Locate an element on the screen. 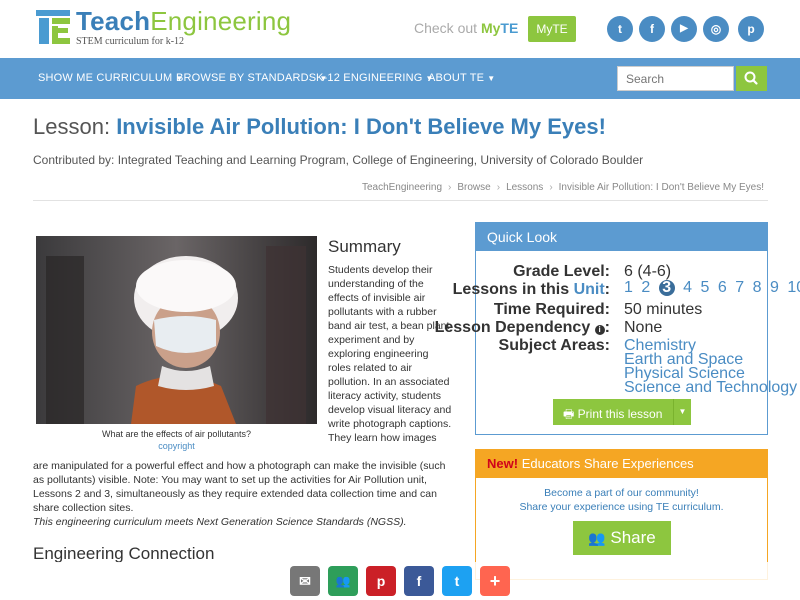 This screenshot has width=800, height=600. subject-link-science-technology: Science and Technology is located at coordinates (710, 388).